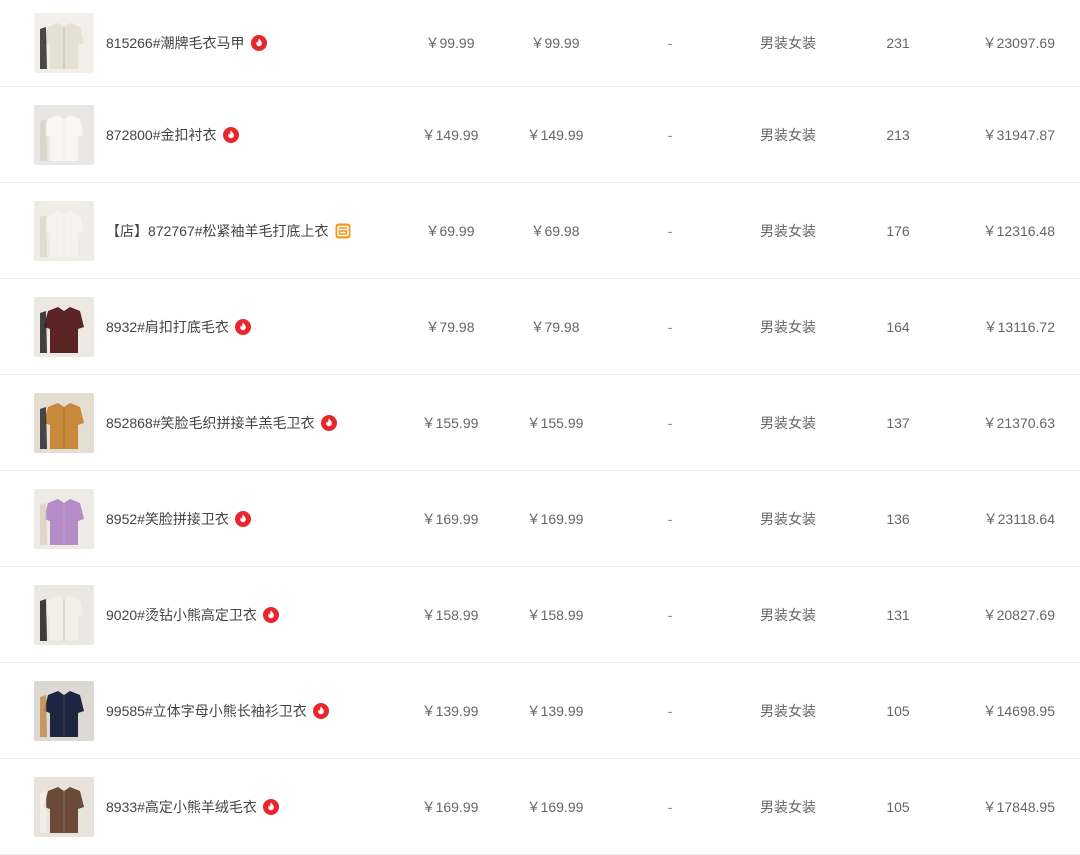 The height and width of the screenshot is (855, 1080). What do you see at coordinates (217, 231) in the screenshot?
I see `product-name: 【店】872767#松紧袖羊毛打底上衣` at bounding box center [217, 231].